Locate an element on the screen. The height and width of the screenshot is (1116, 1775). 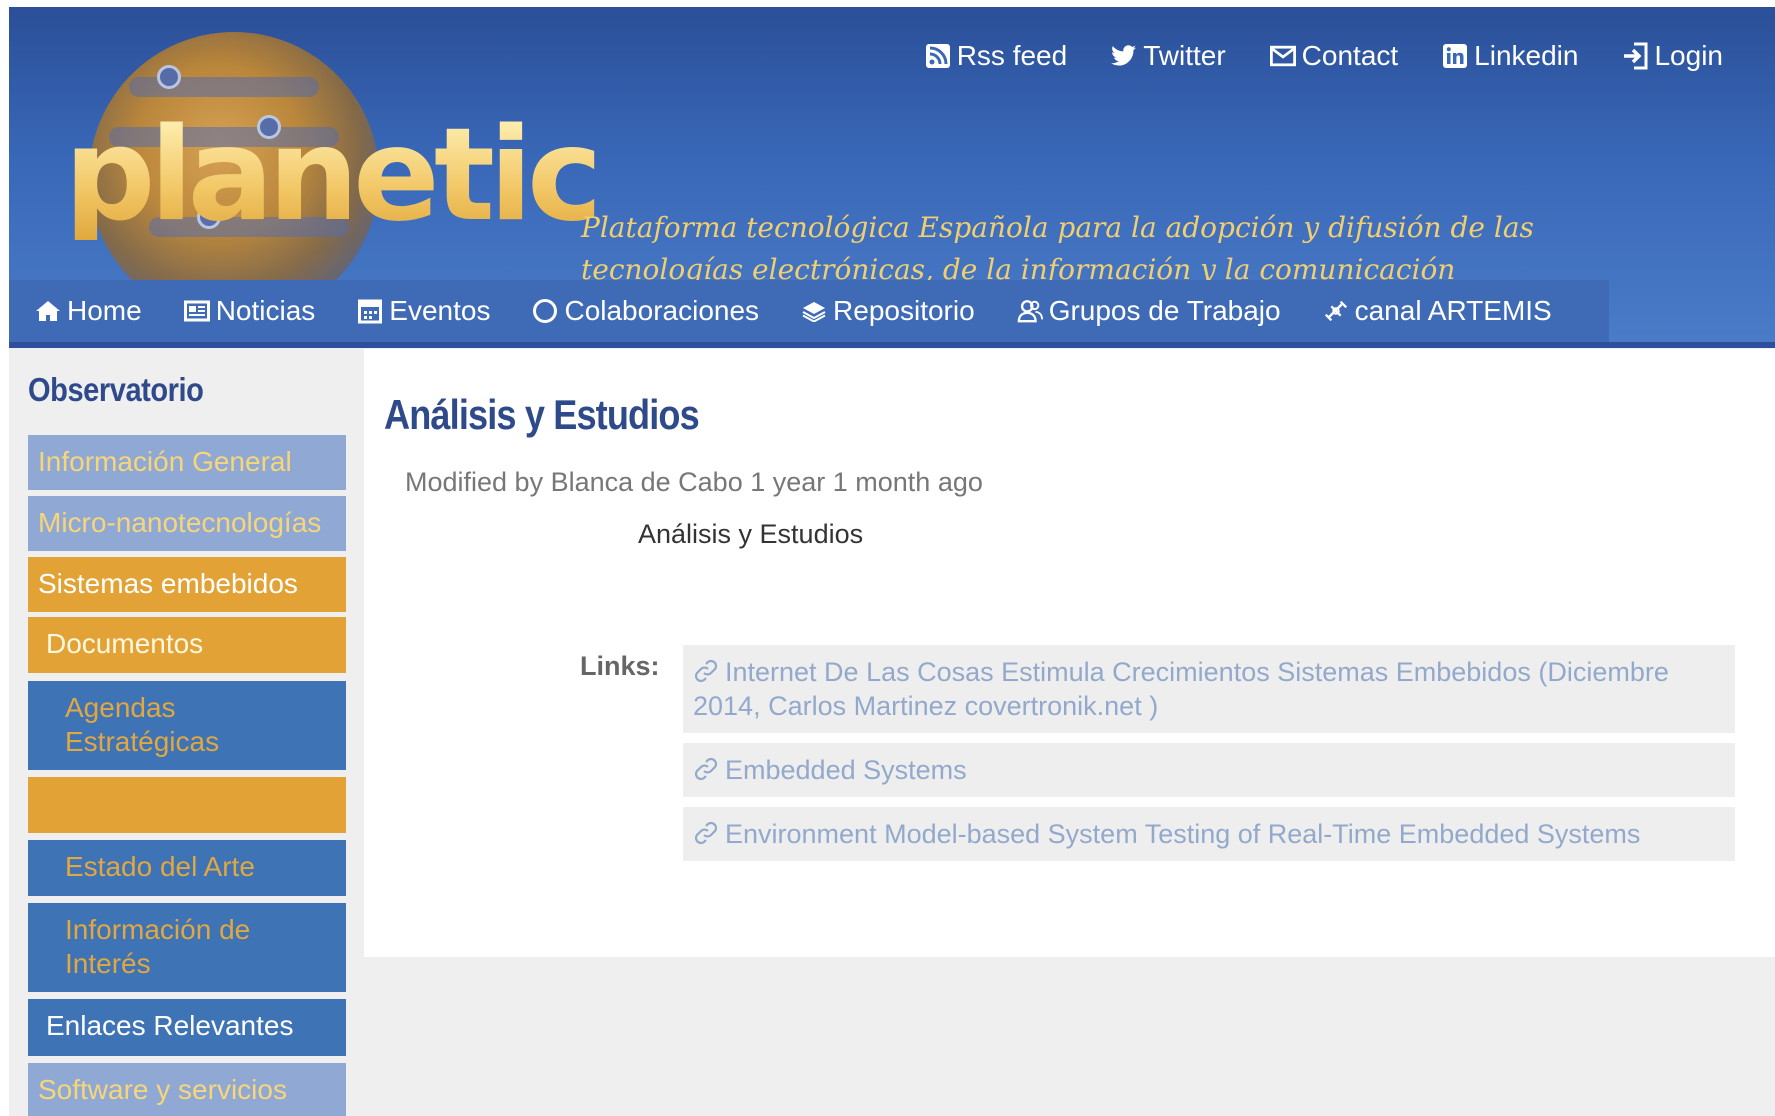
nav-colaboraciones: Colaboraciones is located at coordinates (645, 311).